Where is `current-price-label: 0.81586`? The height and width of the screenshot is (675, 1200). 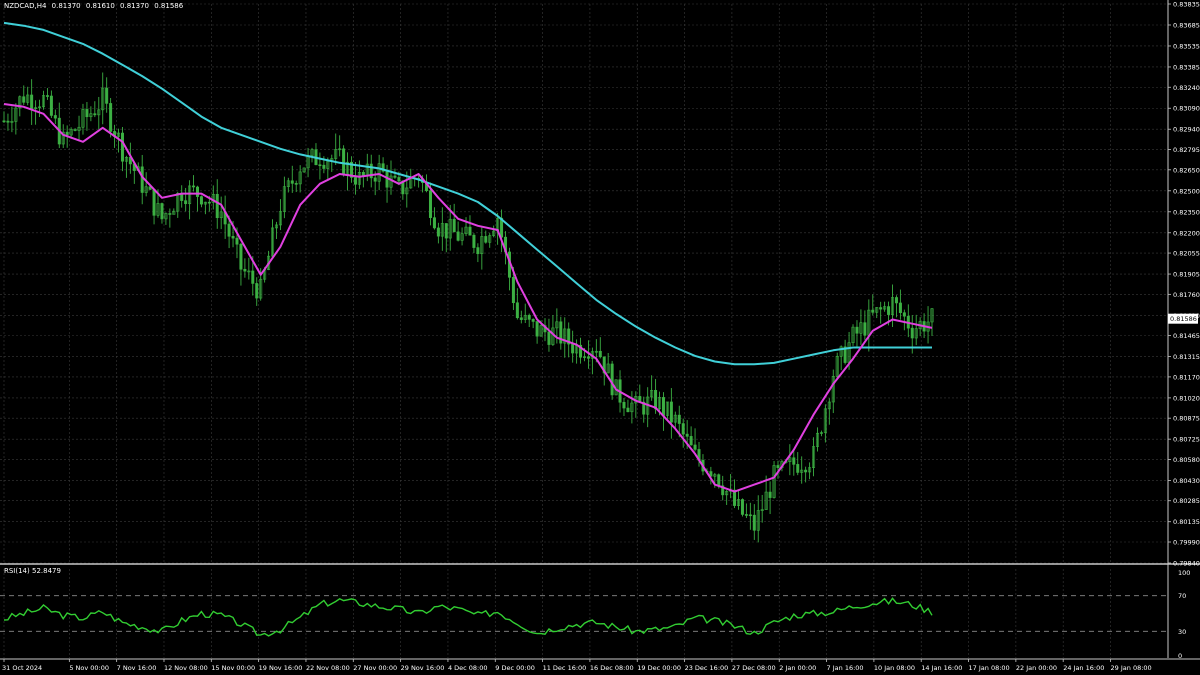
current-price-label: 0.81586 is located at coordinates (1183, 319).